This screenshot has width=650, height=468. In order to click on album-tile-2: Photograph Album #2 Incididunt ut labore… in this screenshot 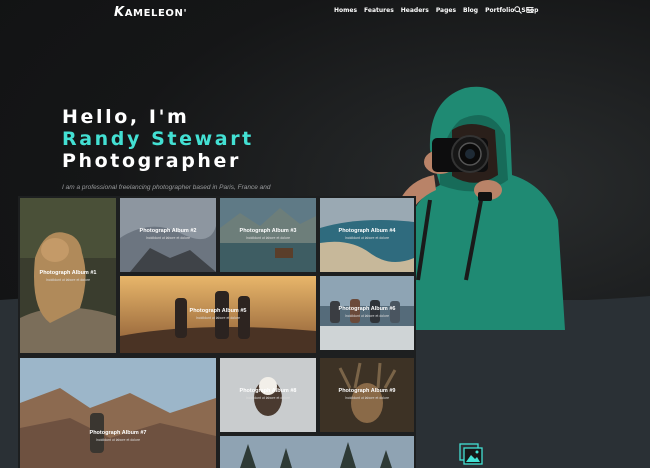, I will do `click(168, 235)`.